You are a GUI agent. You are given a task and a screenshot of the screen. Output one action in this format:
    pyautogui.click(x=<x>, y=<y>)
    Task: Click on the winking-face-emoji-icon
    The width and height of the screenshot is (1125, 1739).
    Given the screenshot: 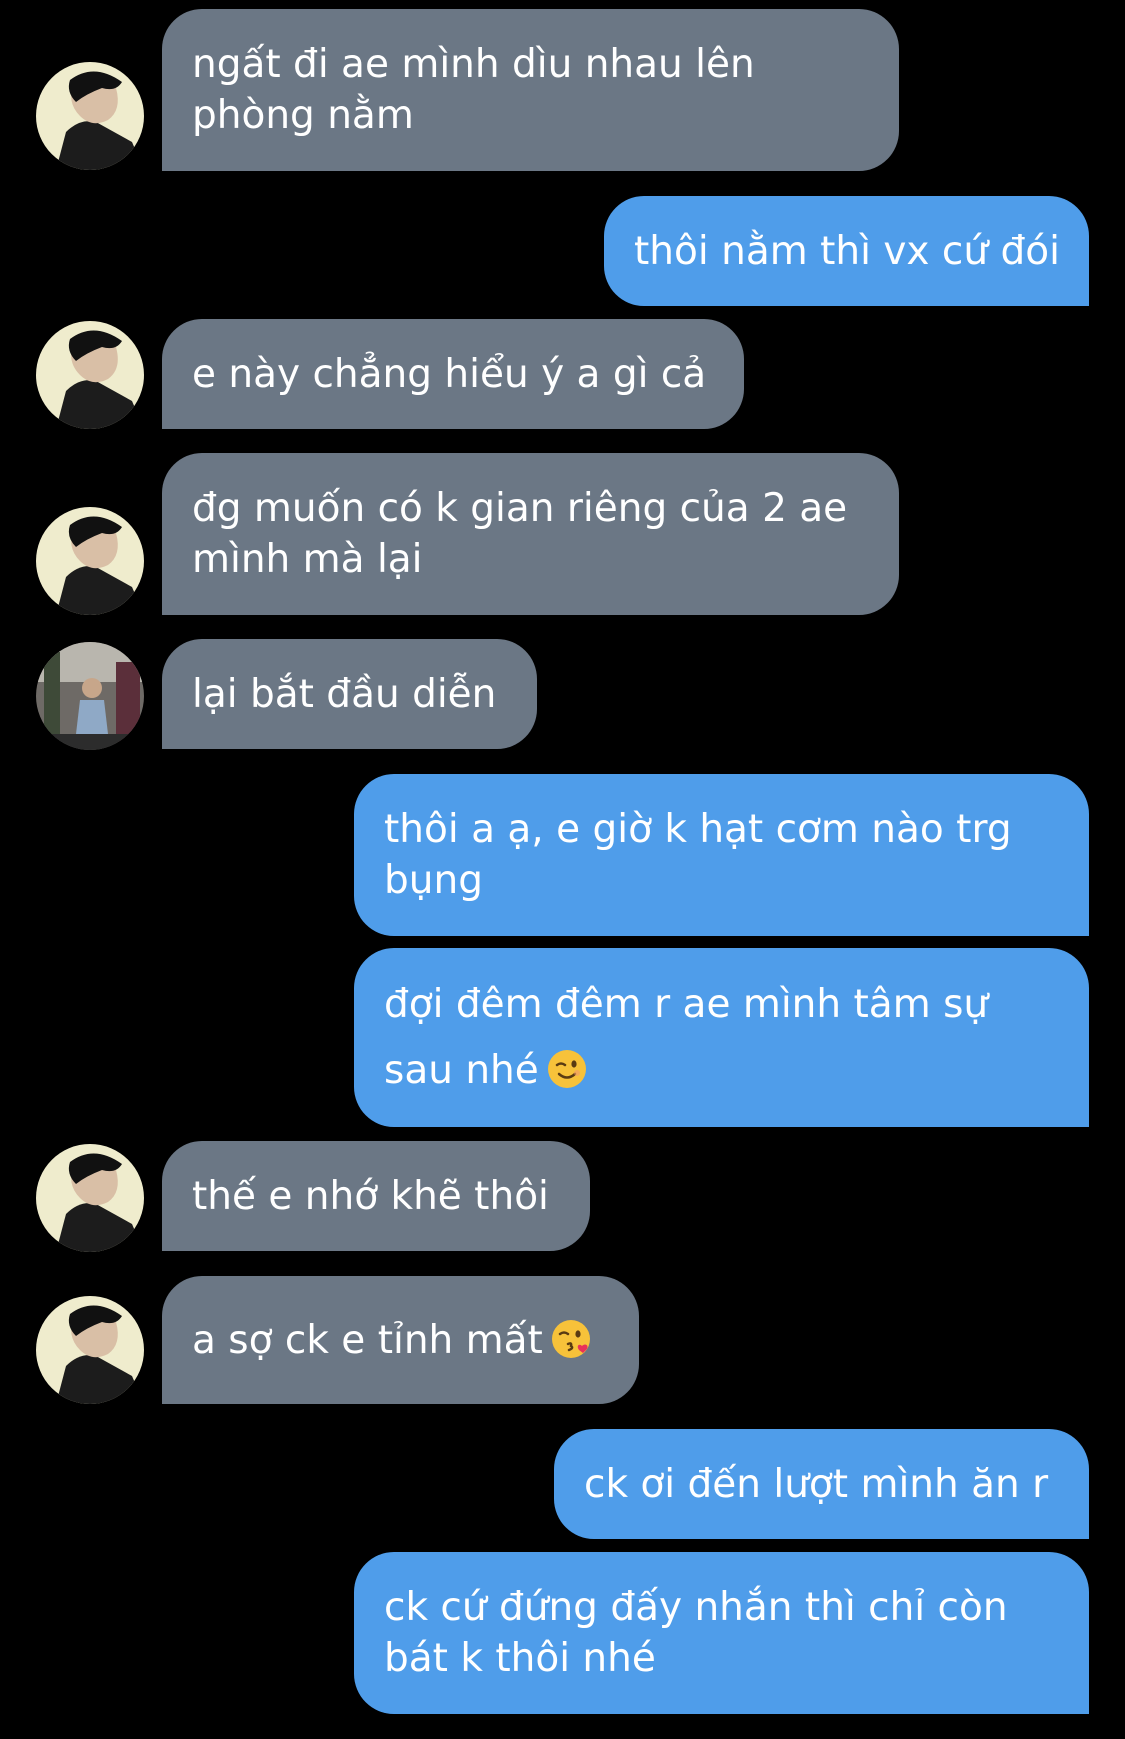 What is the action you would take?
    pyautogui.click(x=566, y=1068)
    